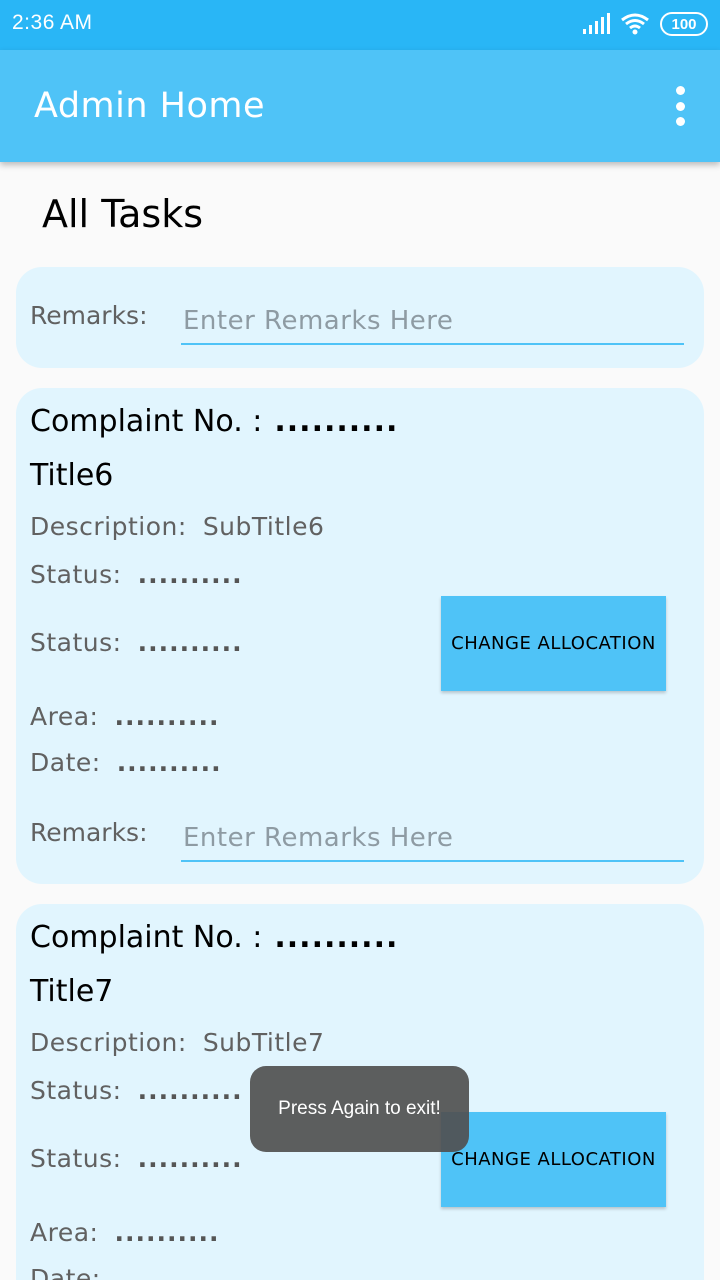 The image size is (720, 1280). I want to click on signal-icon, so click(596, 23).